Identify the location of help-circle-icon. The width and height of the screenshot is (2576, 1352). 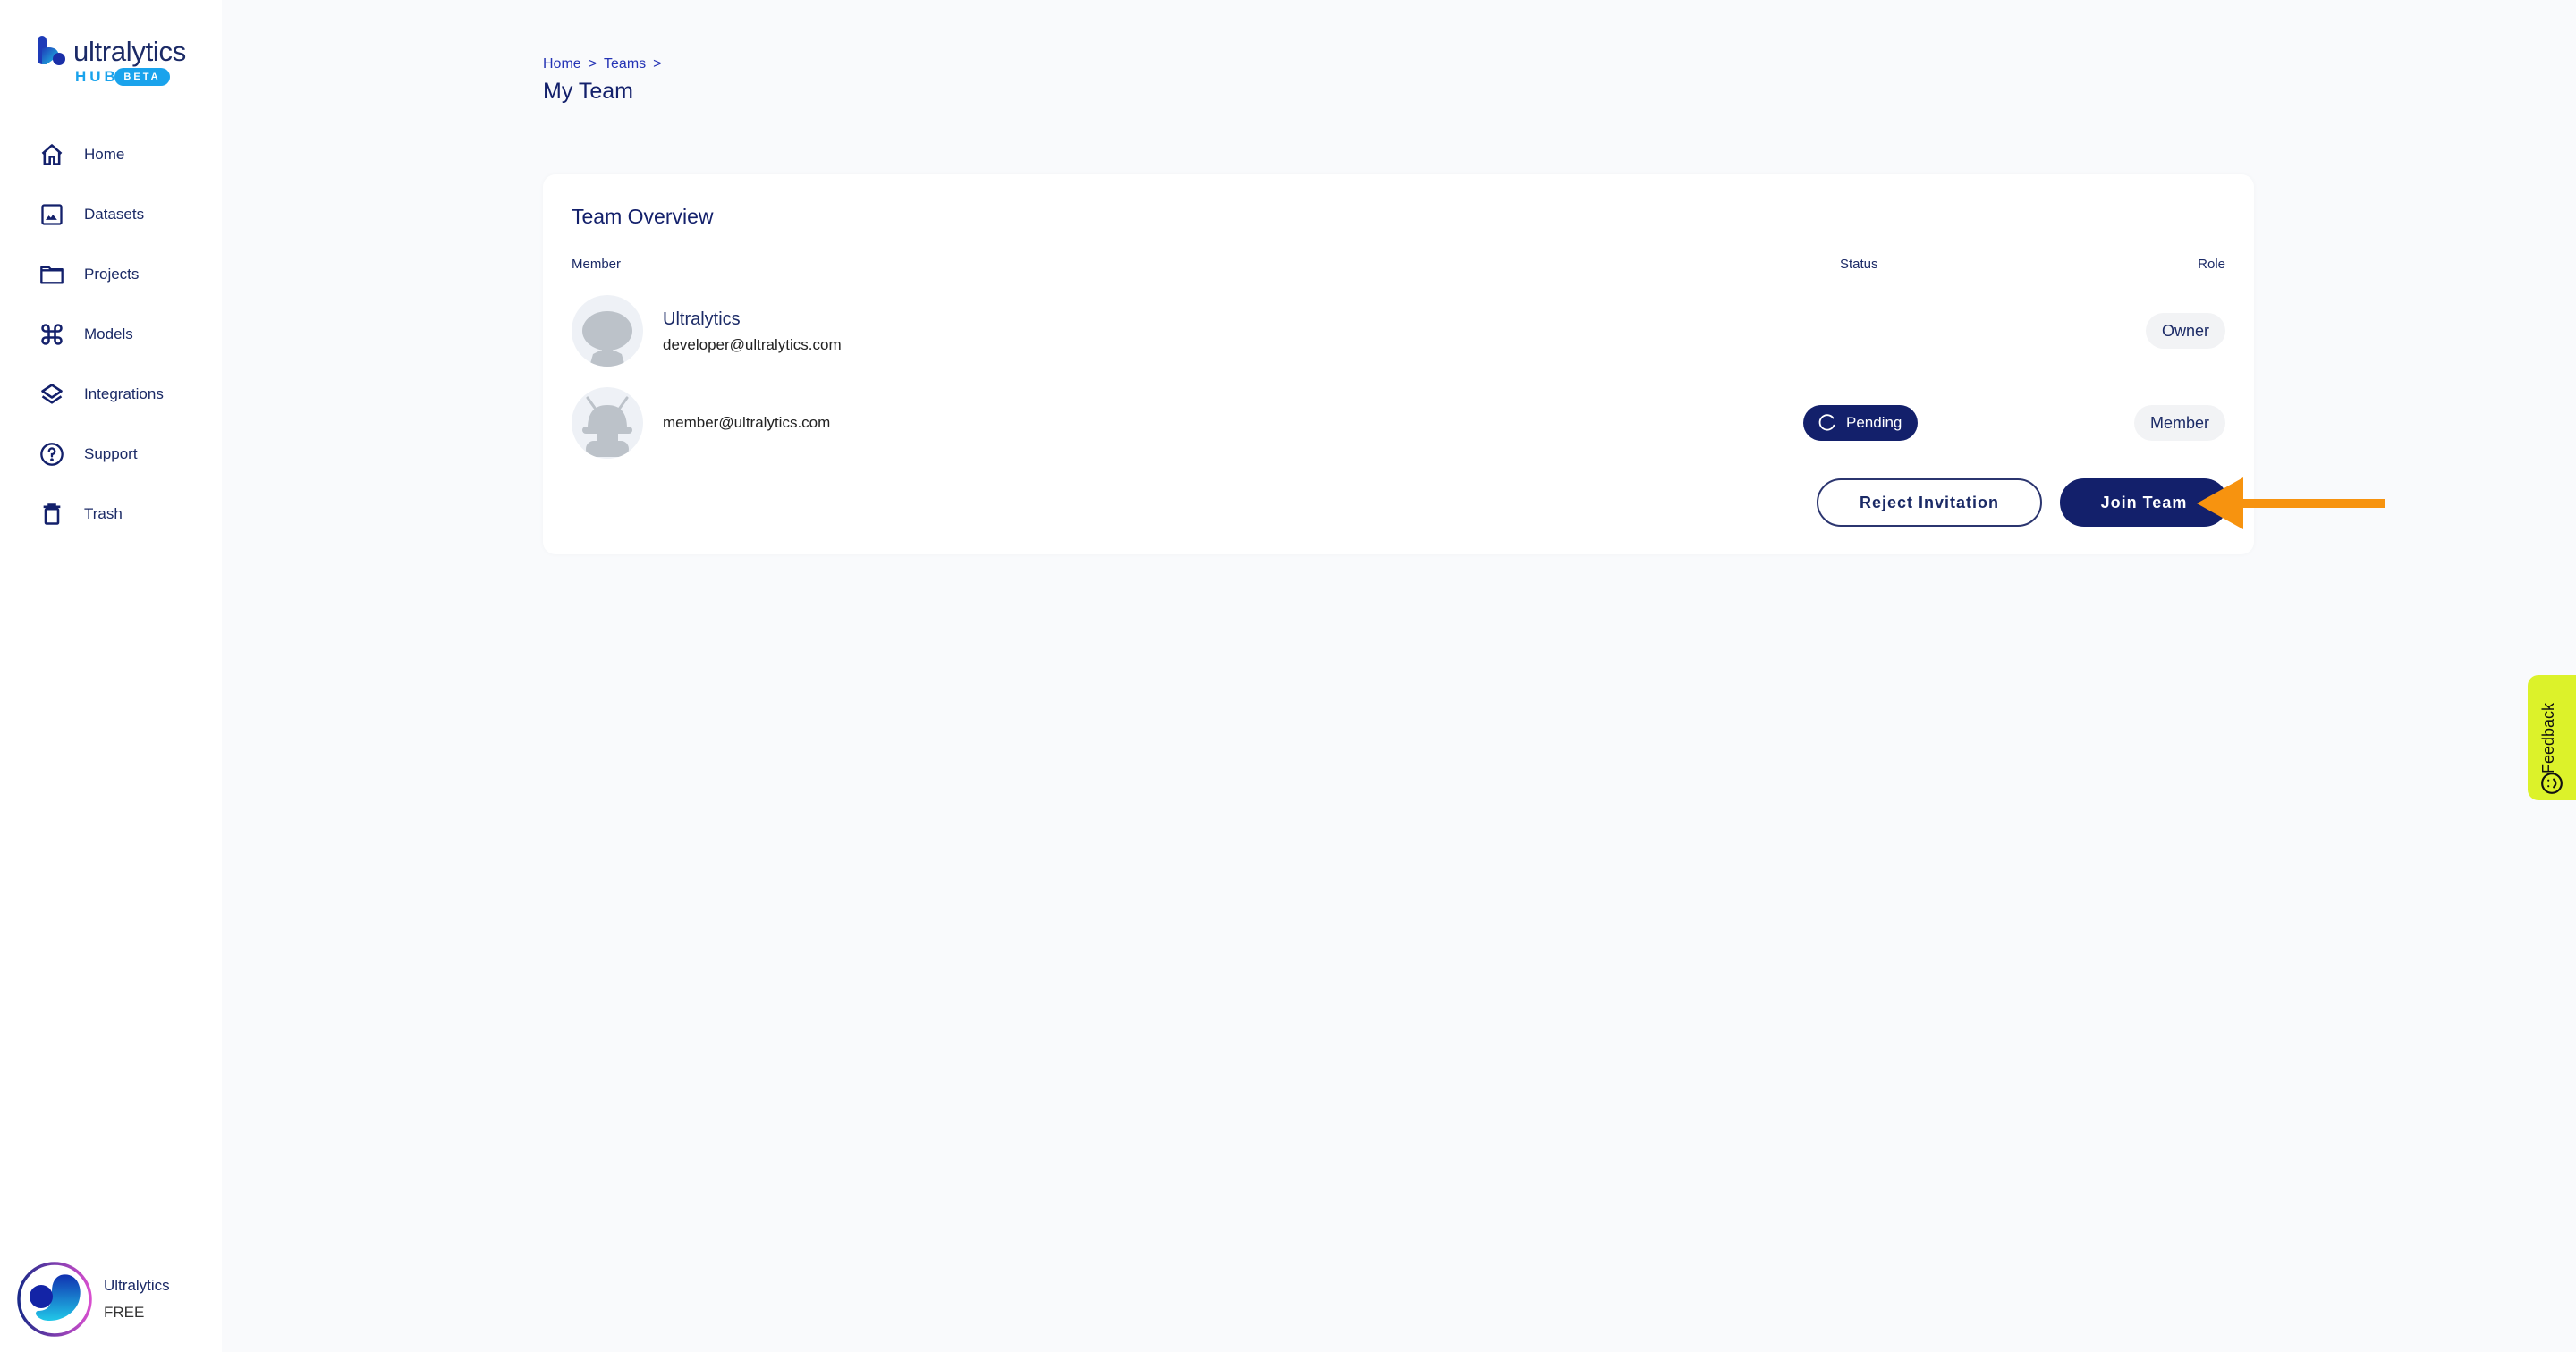
(51, 454).